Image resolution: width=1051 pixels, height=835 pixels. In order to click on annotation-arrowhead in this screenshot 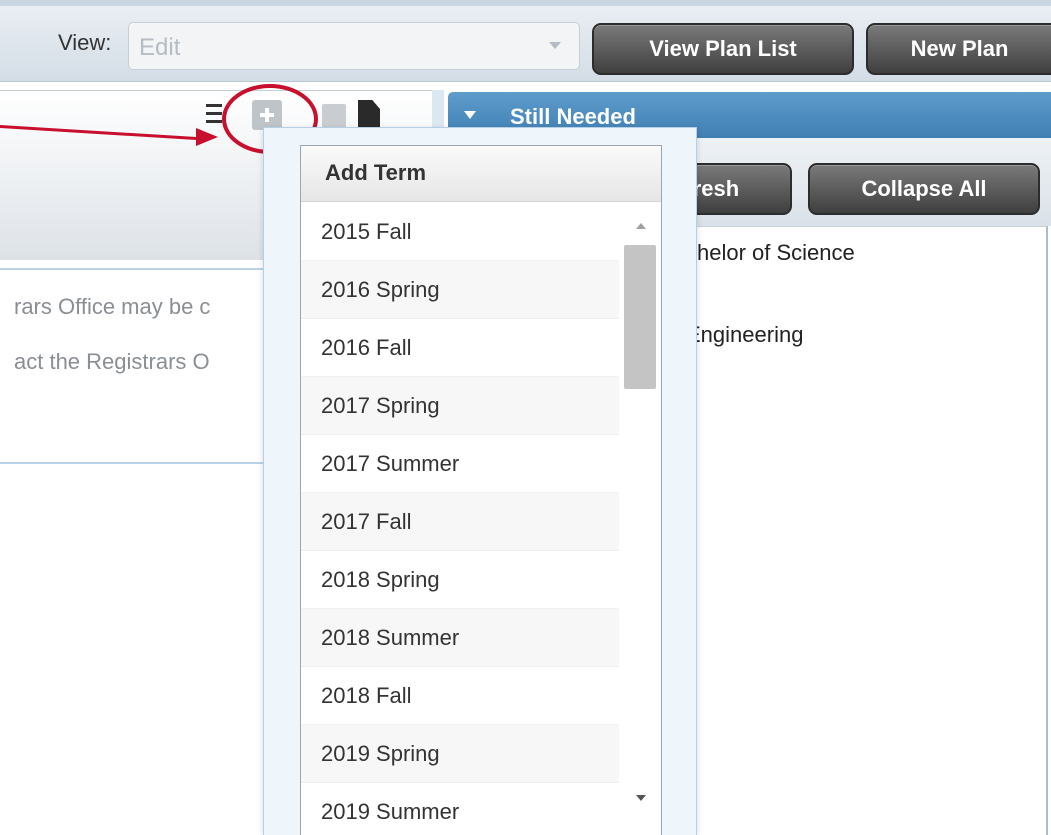, I will do `click(207, 137)`.